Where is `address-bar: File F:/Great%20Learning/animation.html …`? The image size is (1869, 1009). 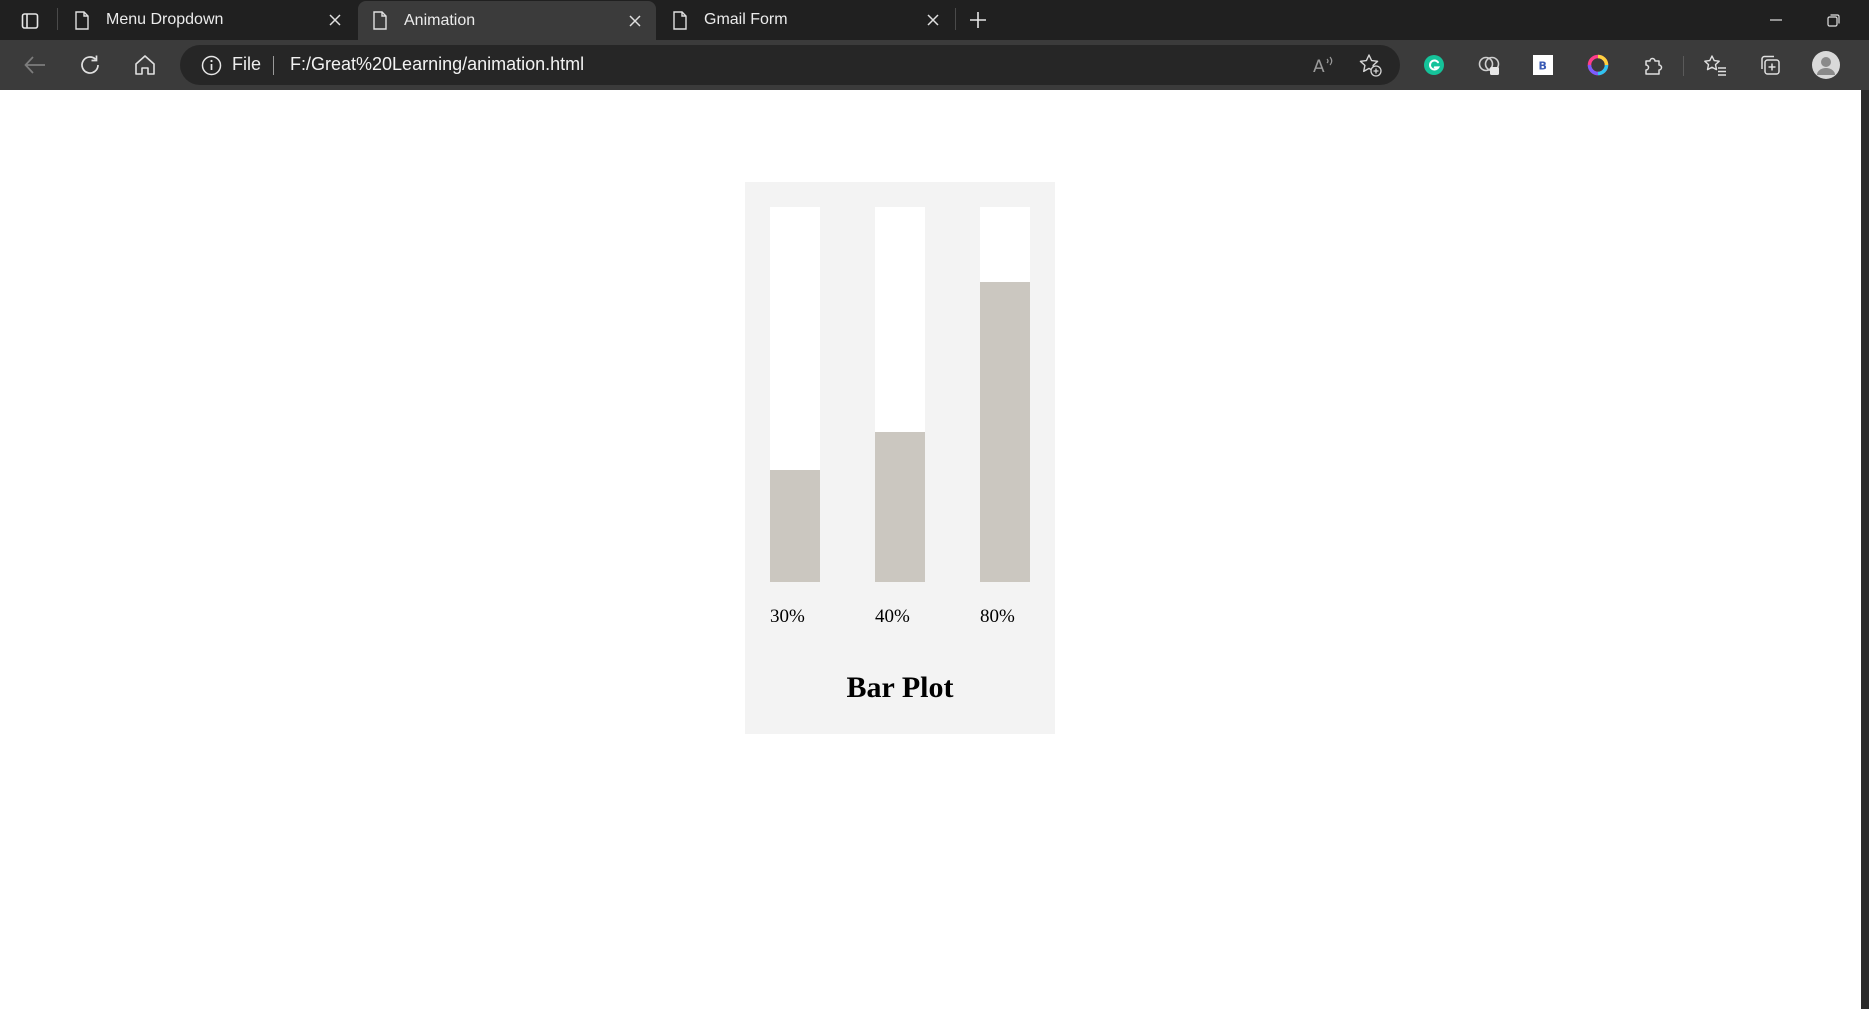
address-bar: File F:/Great%20Learning/animation.html … is located at coordinates (790, 65).